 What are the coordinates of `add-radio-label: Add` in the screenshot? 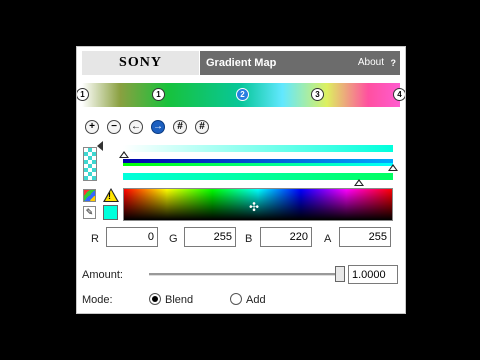 It's located at (256, 300).